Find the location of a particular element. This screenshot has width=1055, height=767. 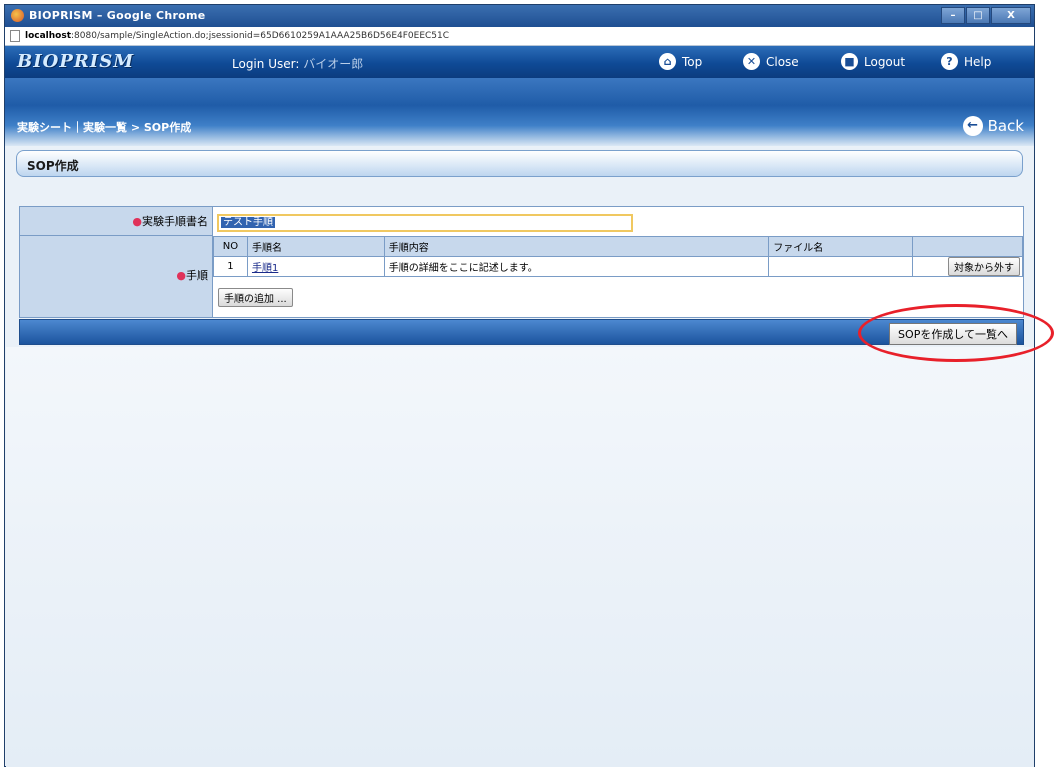

nav-help: ? Help is located at coordinates (966, 61).